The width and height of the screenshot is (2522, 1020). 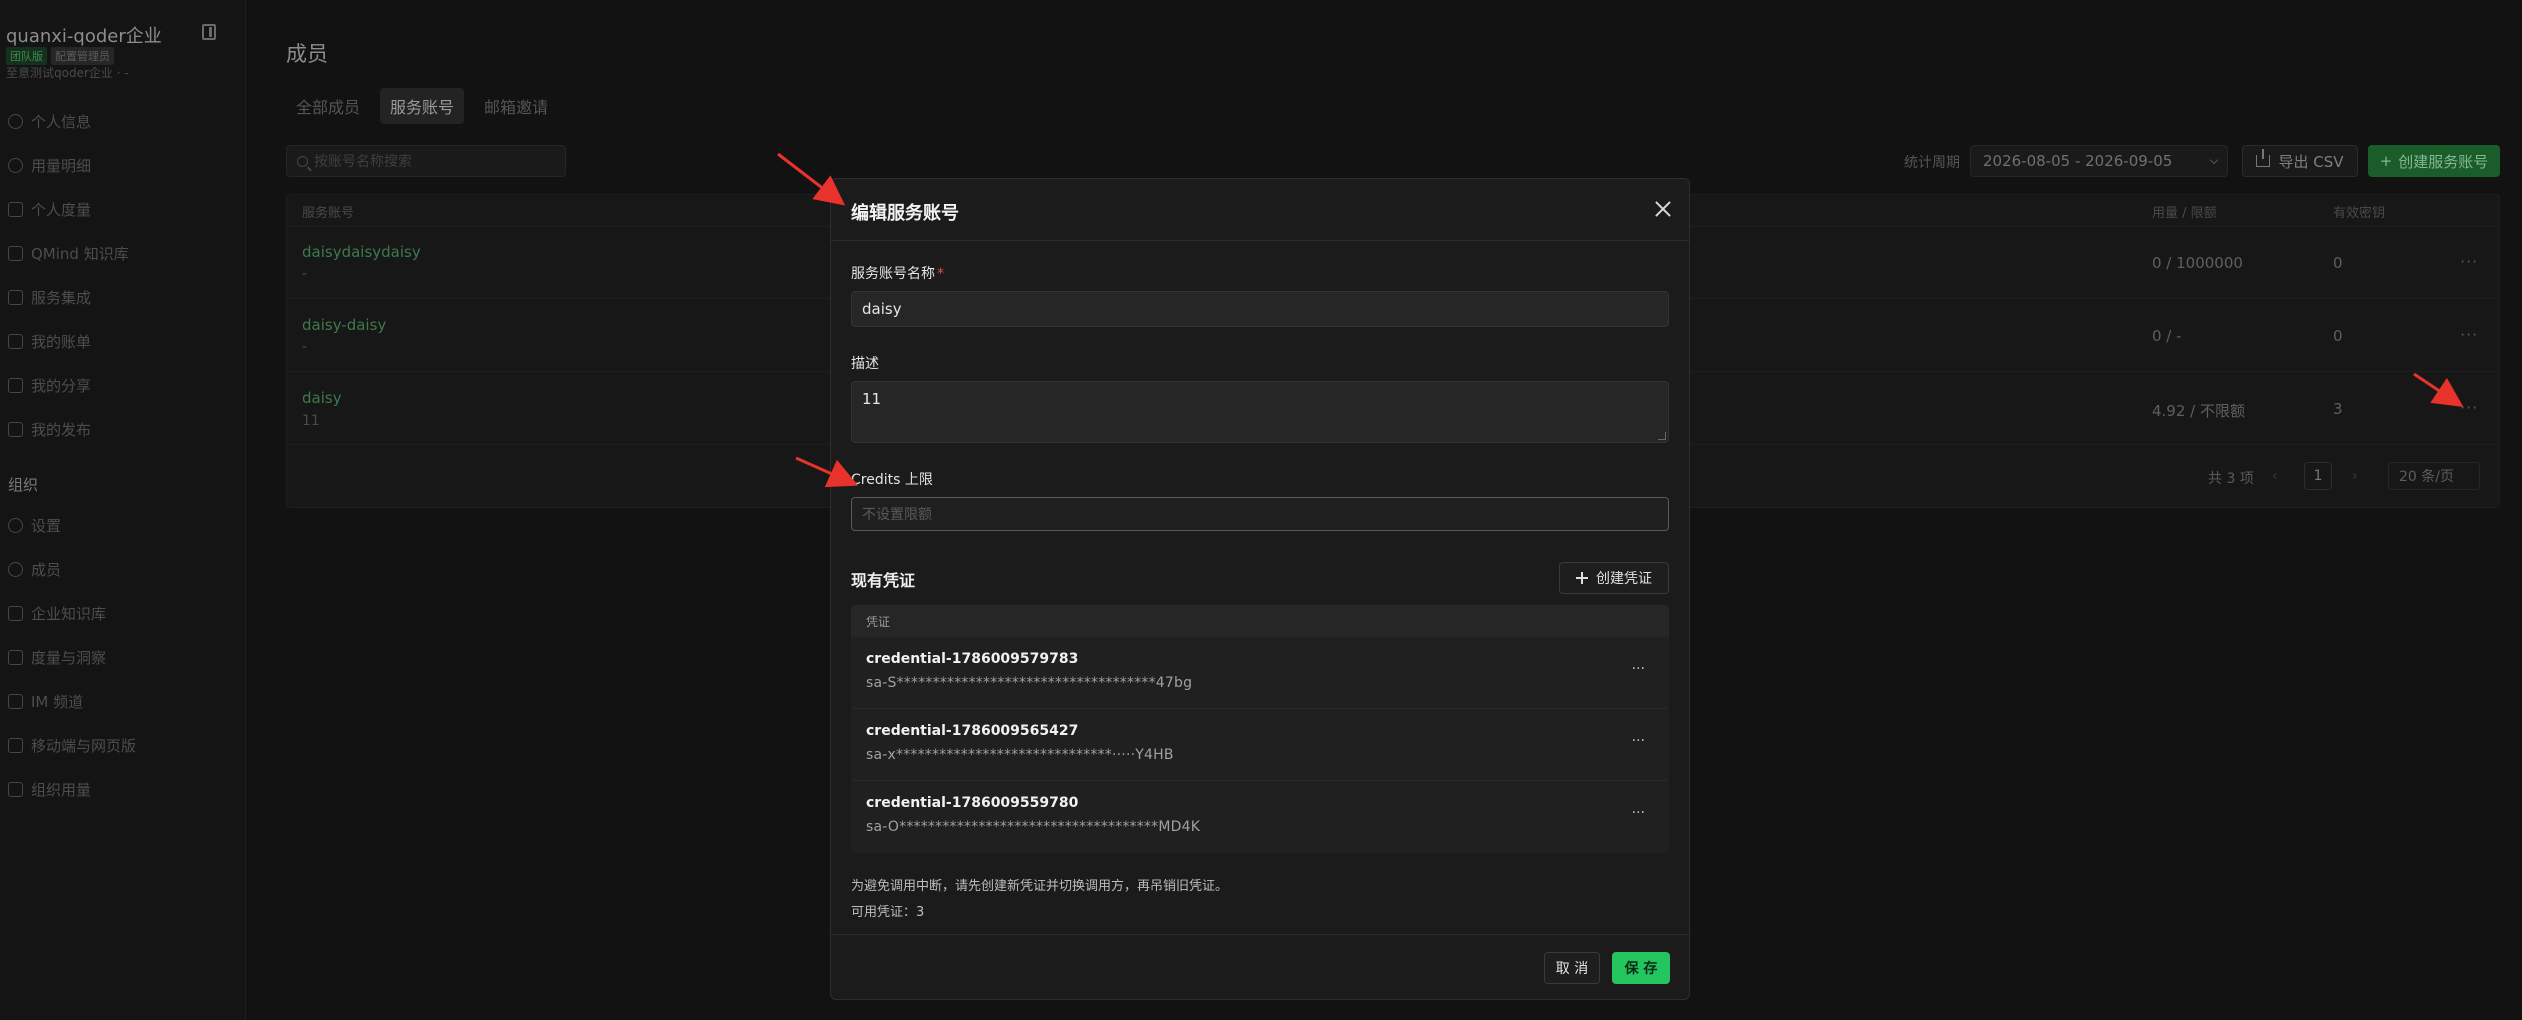 I want to click on usage-icon, so click(x=15, y=789).